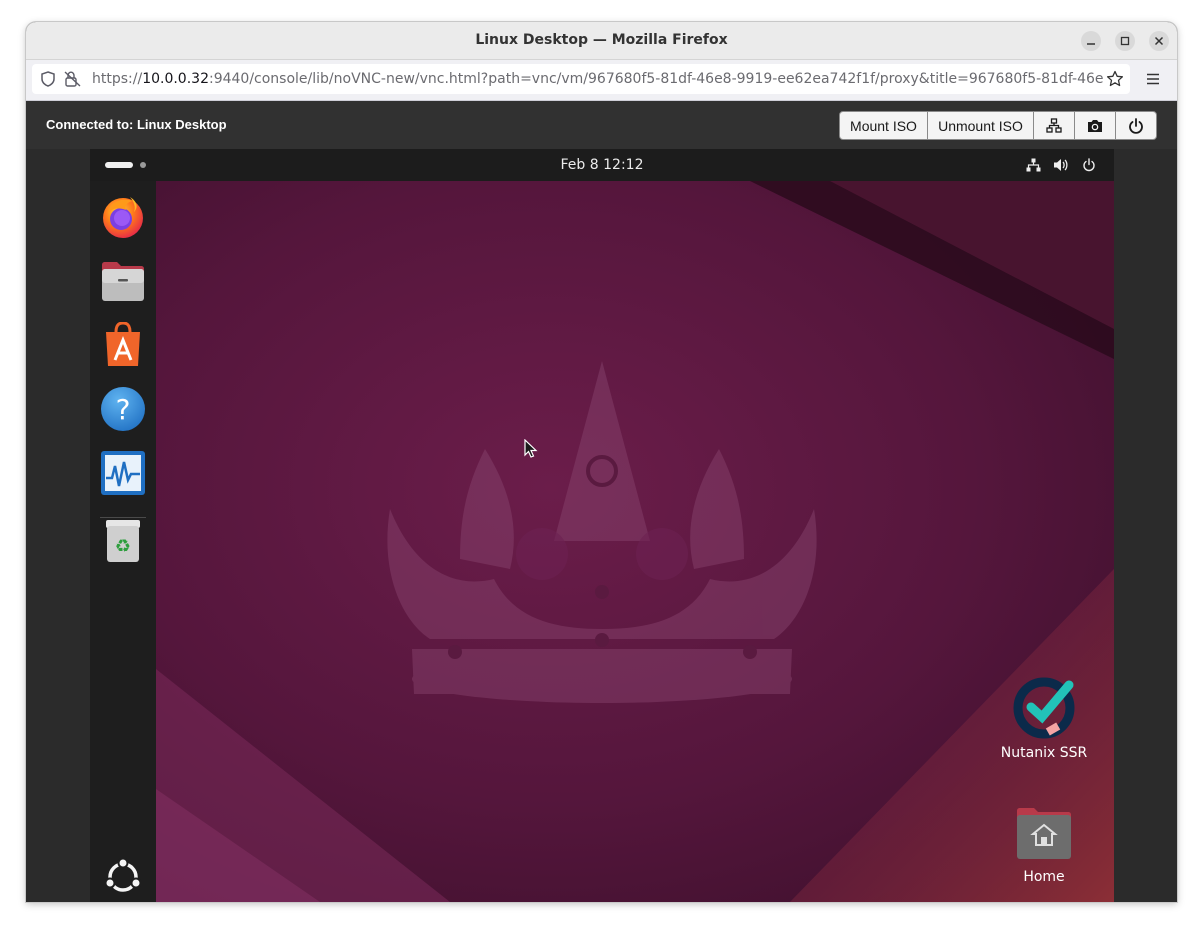 The height and width of the screenshot is (931, 1203). What do you see at coordinates (579, 165) in the screenshot?
I see `clock-date: Feb 8` at bounding box center [579, 165].